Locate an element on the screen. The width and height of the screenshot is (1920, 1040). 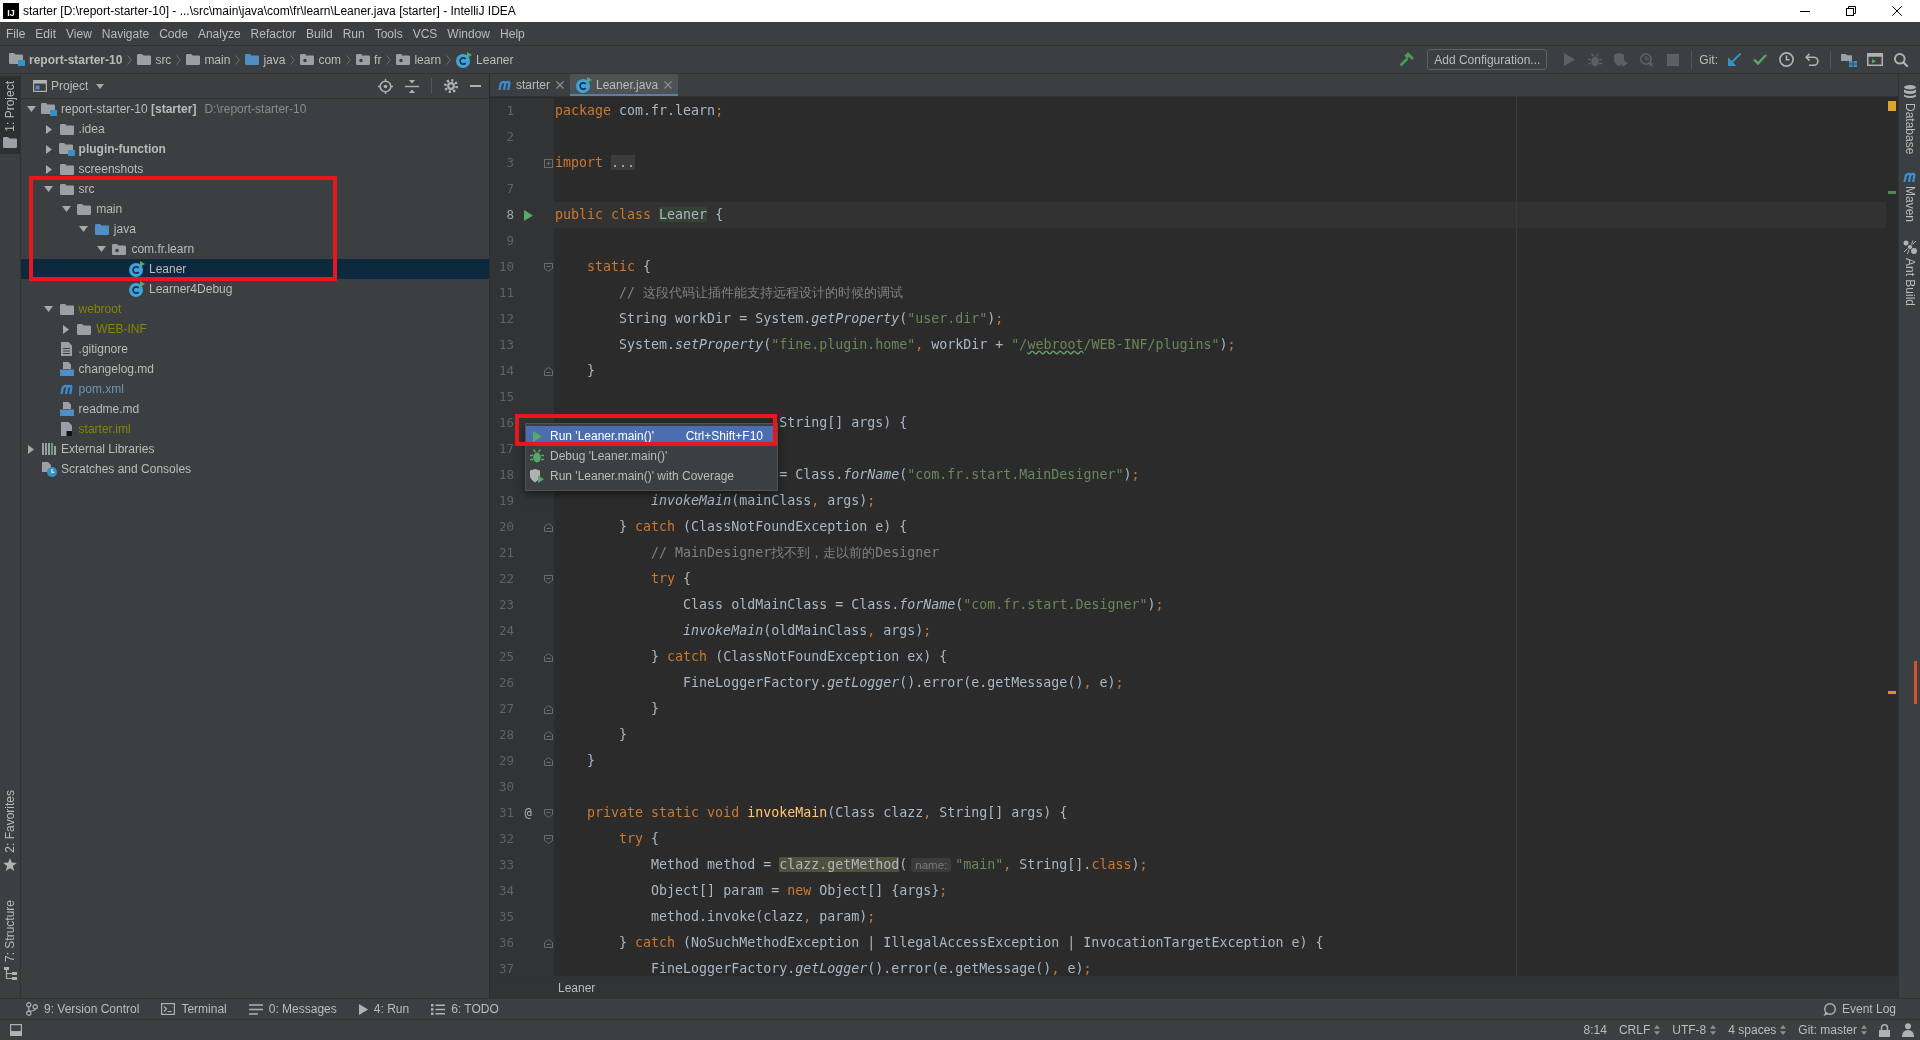
checkmark-icon is located at coordinates (1760, 59).